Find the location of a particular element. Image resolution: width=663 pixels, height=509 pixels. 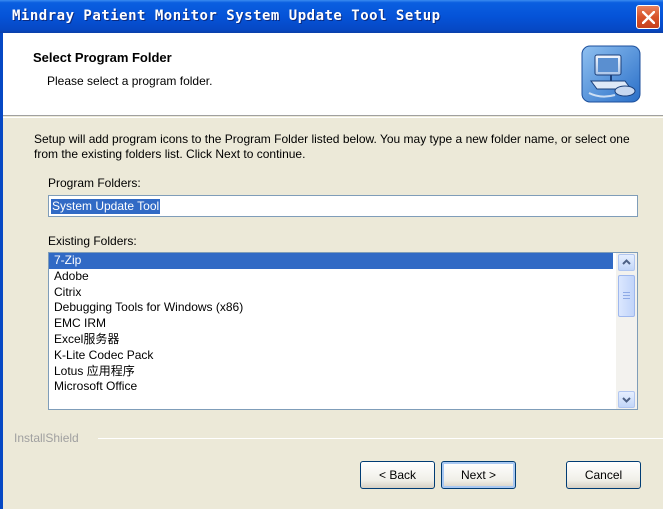

scroll-thumb is located at coordinates (626, 296).